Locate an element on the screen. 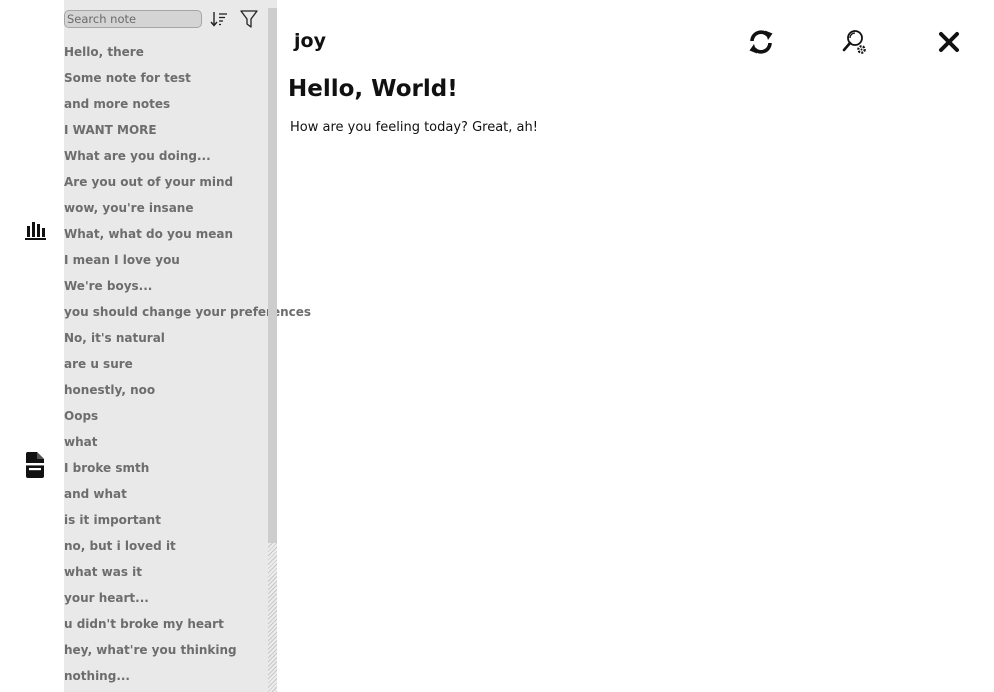  sync-icon is located at coordinates (761, 42).